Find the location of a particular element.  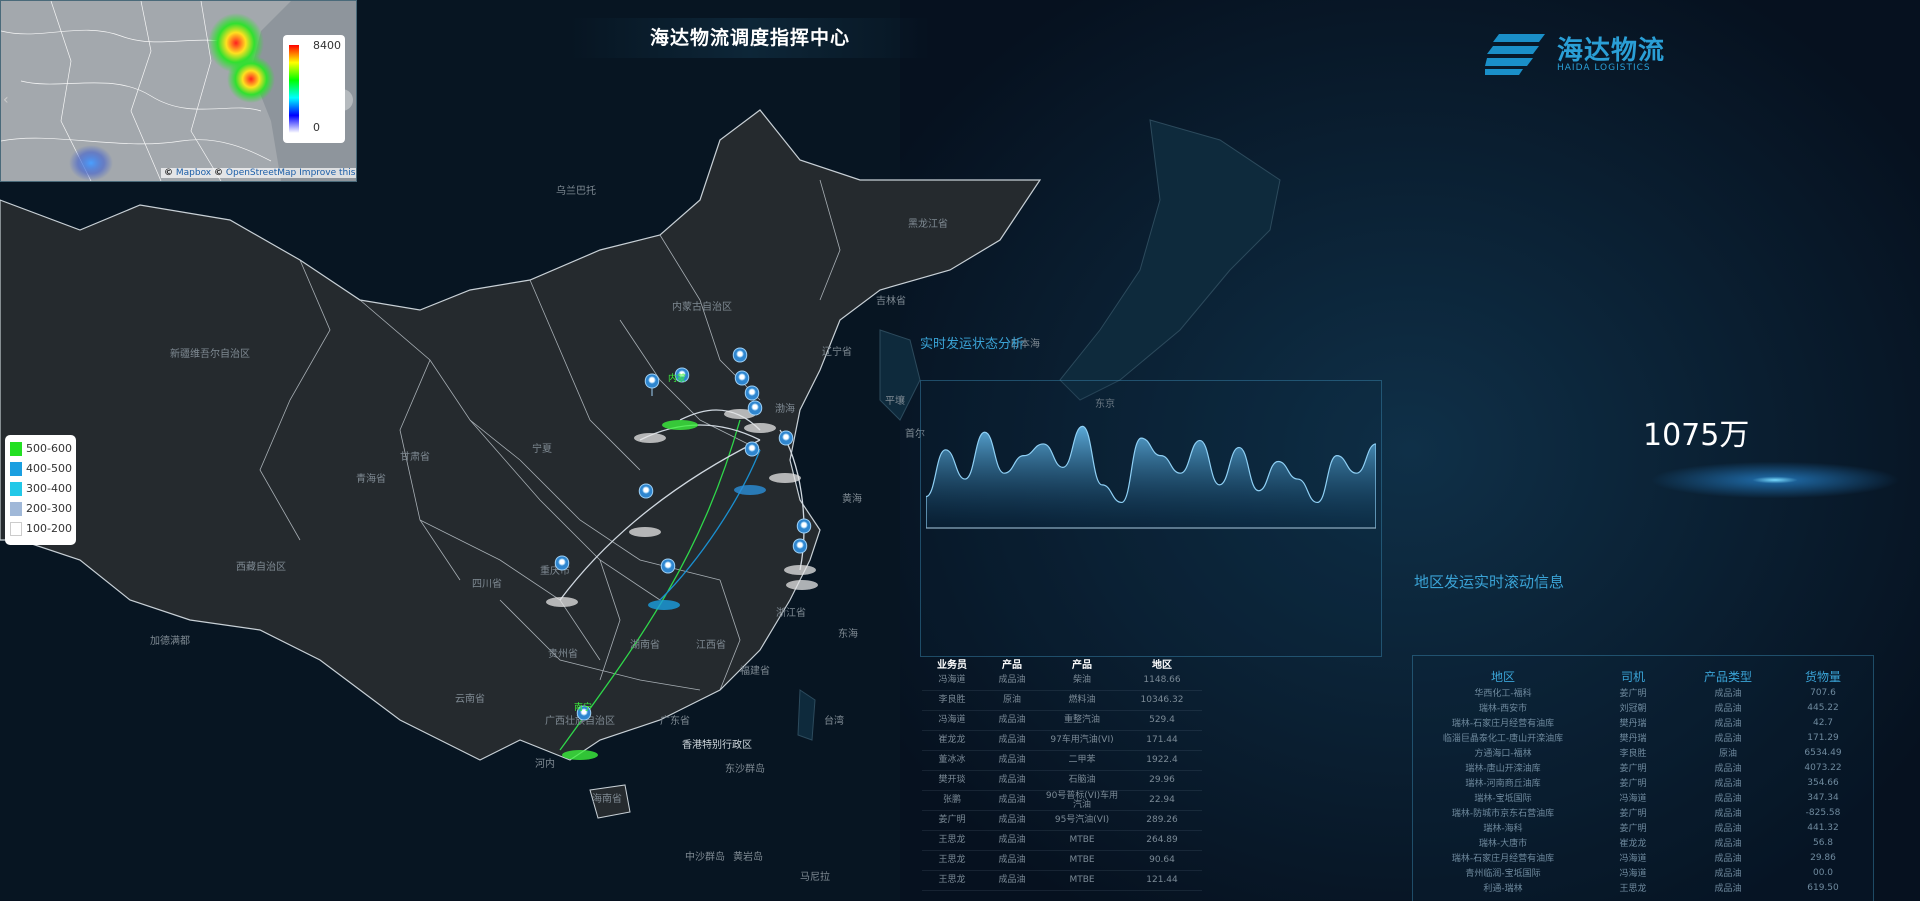

table-cell: MTBE is located at coordinates (1082, 840).